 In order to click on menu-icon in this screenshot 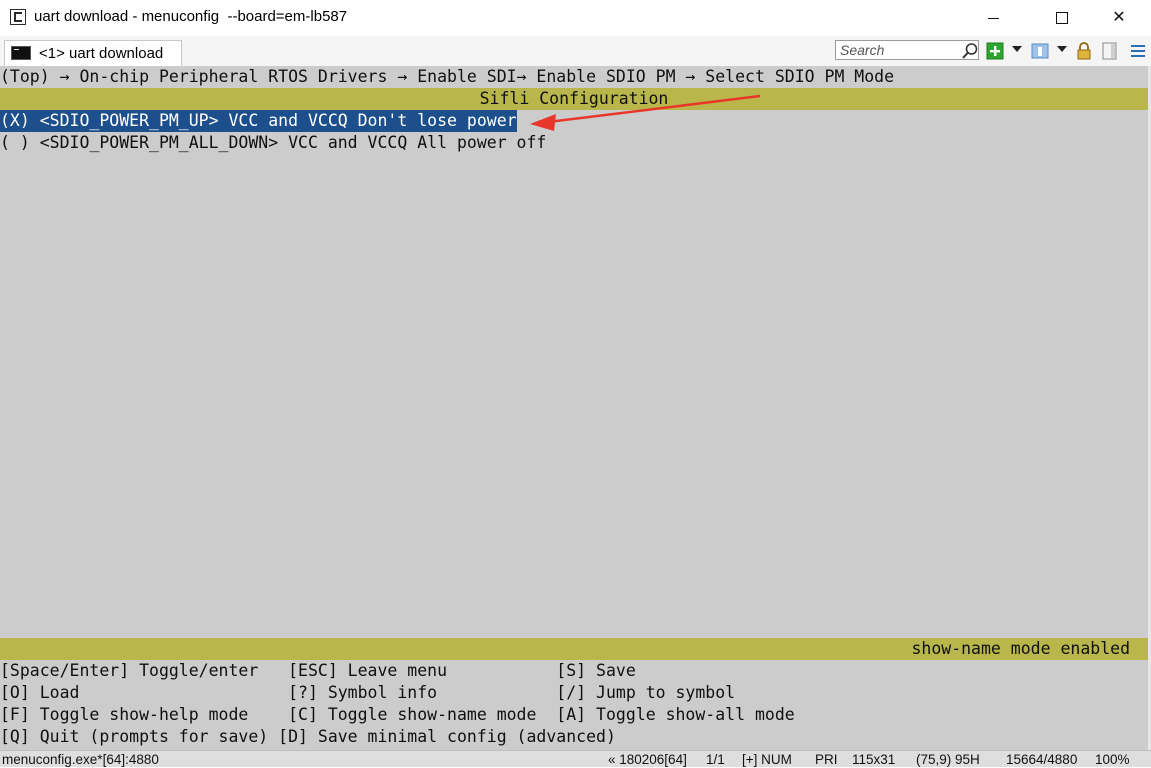, I will do `click(1138, 51)`.